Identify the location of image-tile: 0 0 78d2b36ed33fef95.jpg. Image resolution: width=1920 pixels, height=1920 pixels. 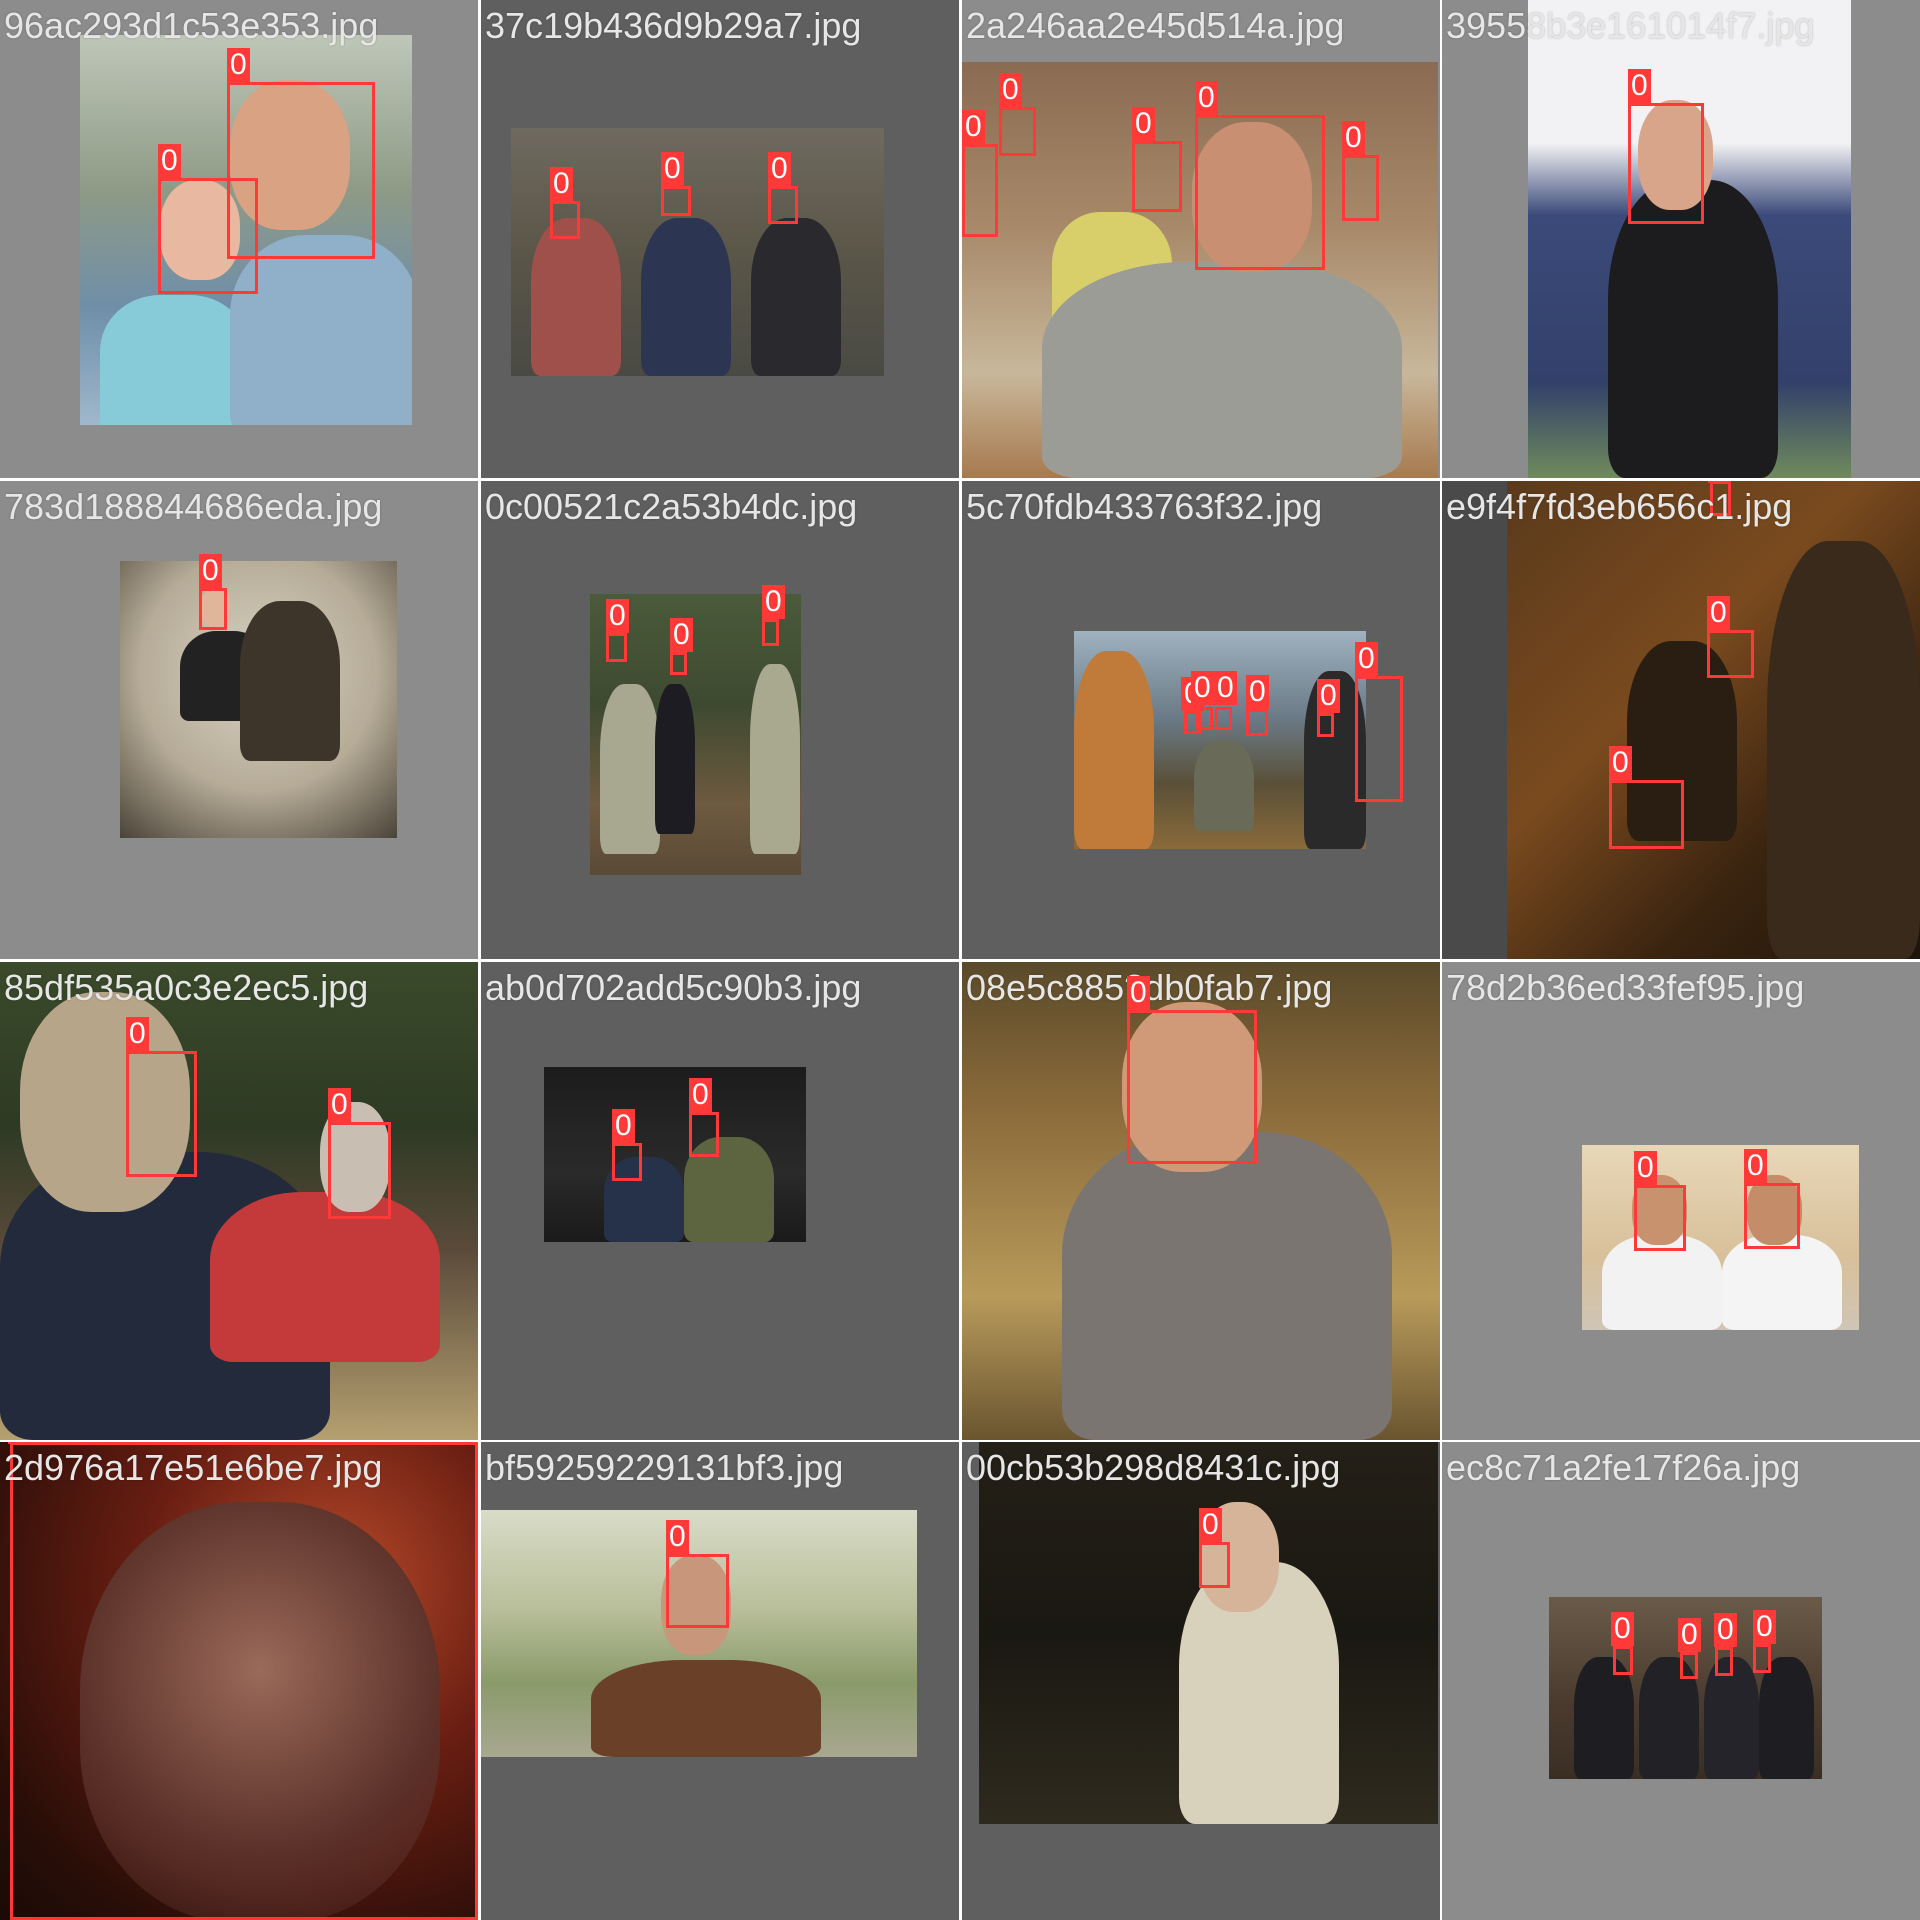
(1681, 1201).